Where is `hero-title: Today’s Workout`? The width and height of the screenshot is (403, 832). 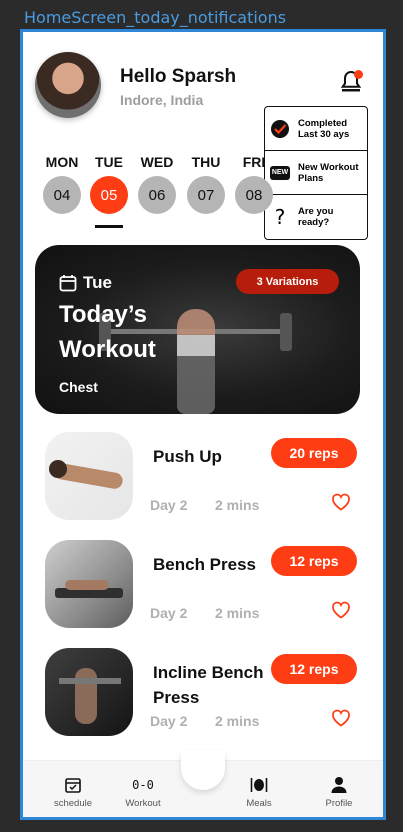 hero-title: Today’s Workout is located at coordinates (107, 332).